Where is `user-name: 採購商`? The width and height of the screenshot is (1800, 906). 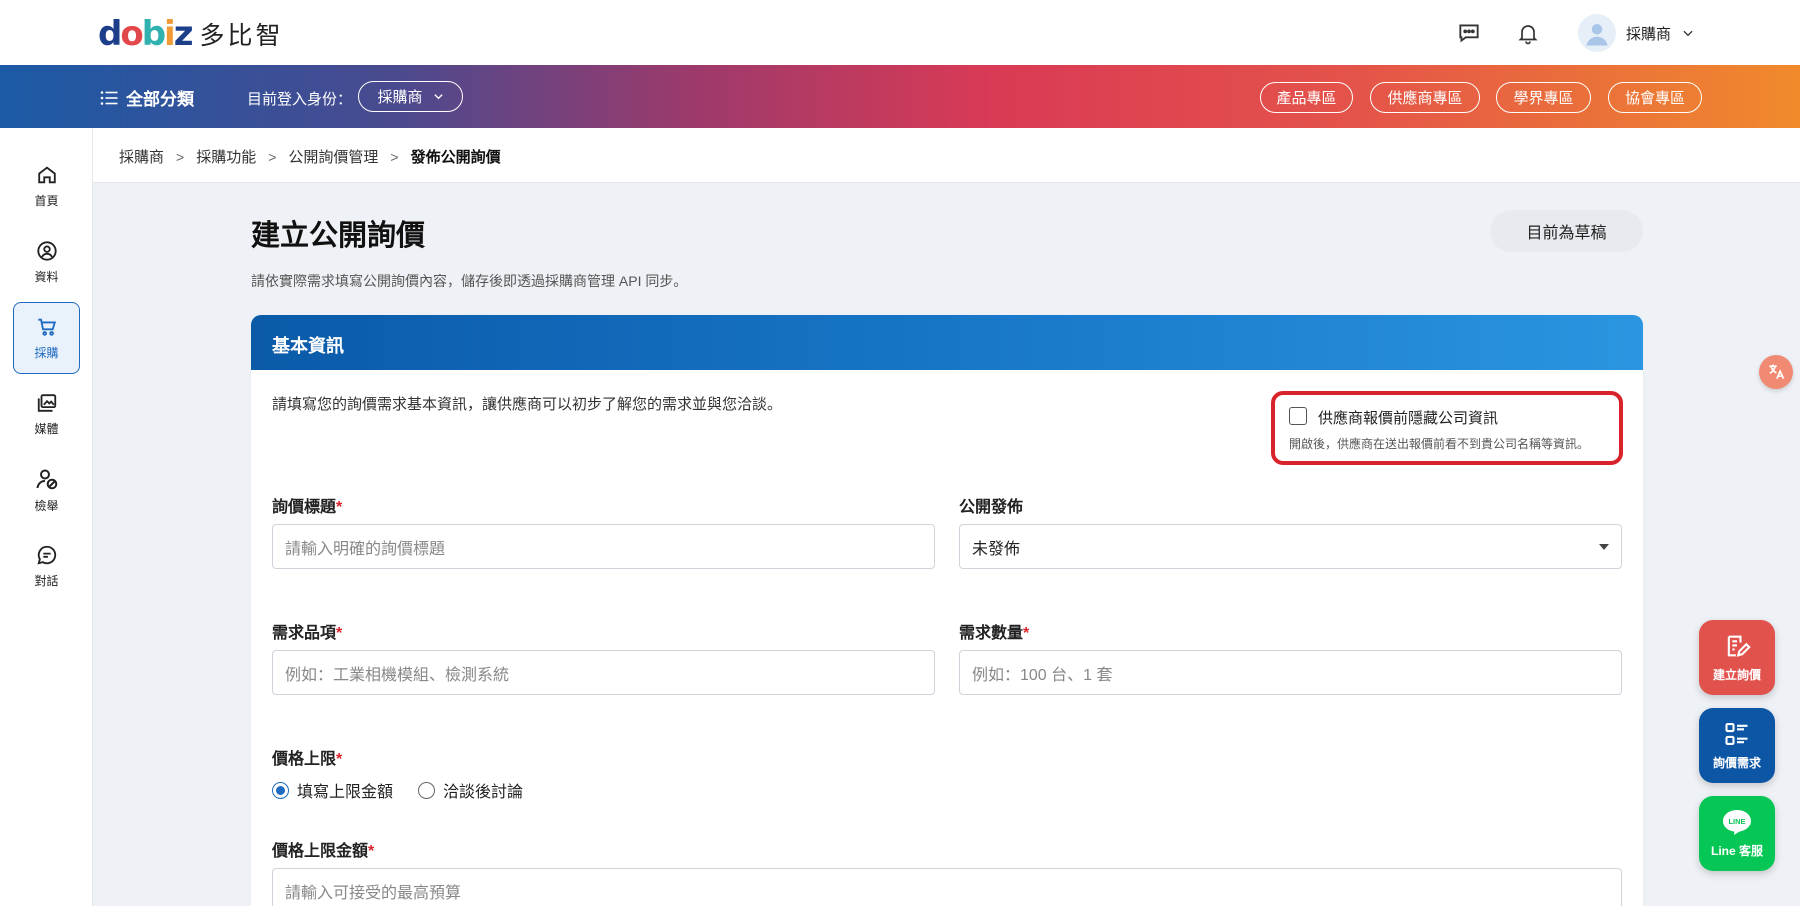
user-name: 採購商 is located at coordinates (1649, 34).